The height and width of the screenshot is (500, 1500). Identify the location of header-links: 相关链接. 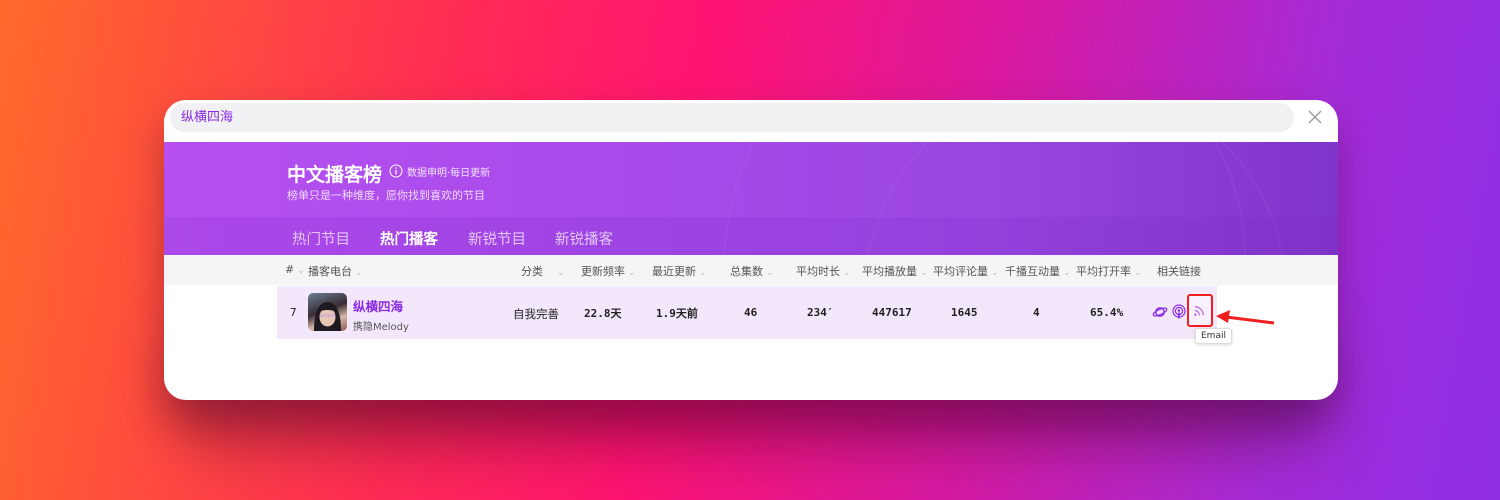
(1179, 271).